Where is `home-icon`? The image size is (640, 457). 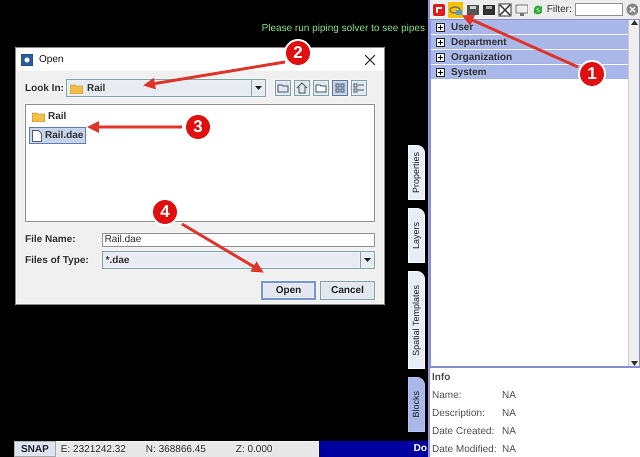
home-icon is located at coordinates (302, 88).